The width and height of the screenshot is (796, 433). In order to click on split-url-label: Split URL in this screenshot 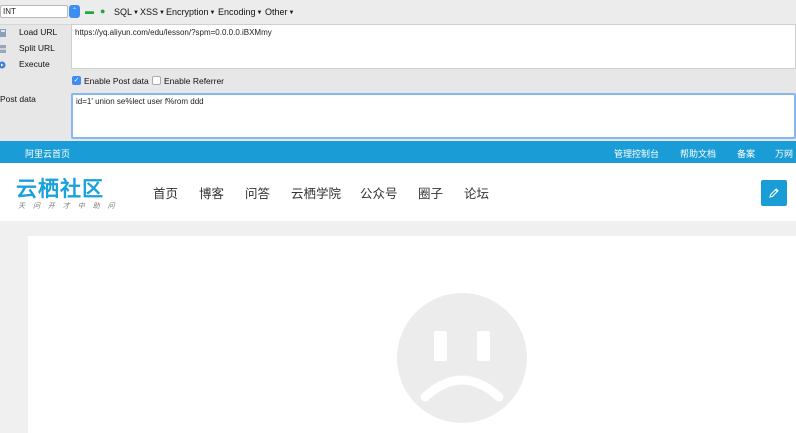, I will do `click(37, 48)`.